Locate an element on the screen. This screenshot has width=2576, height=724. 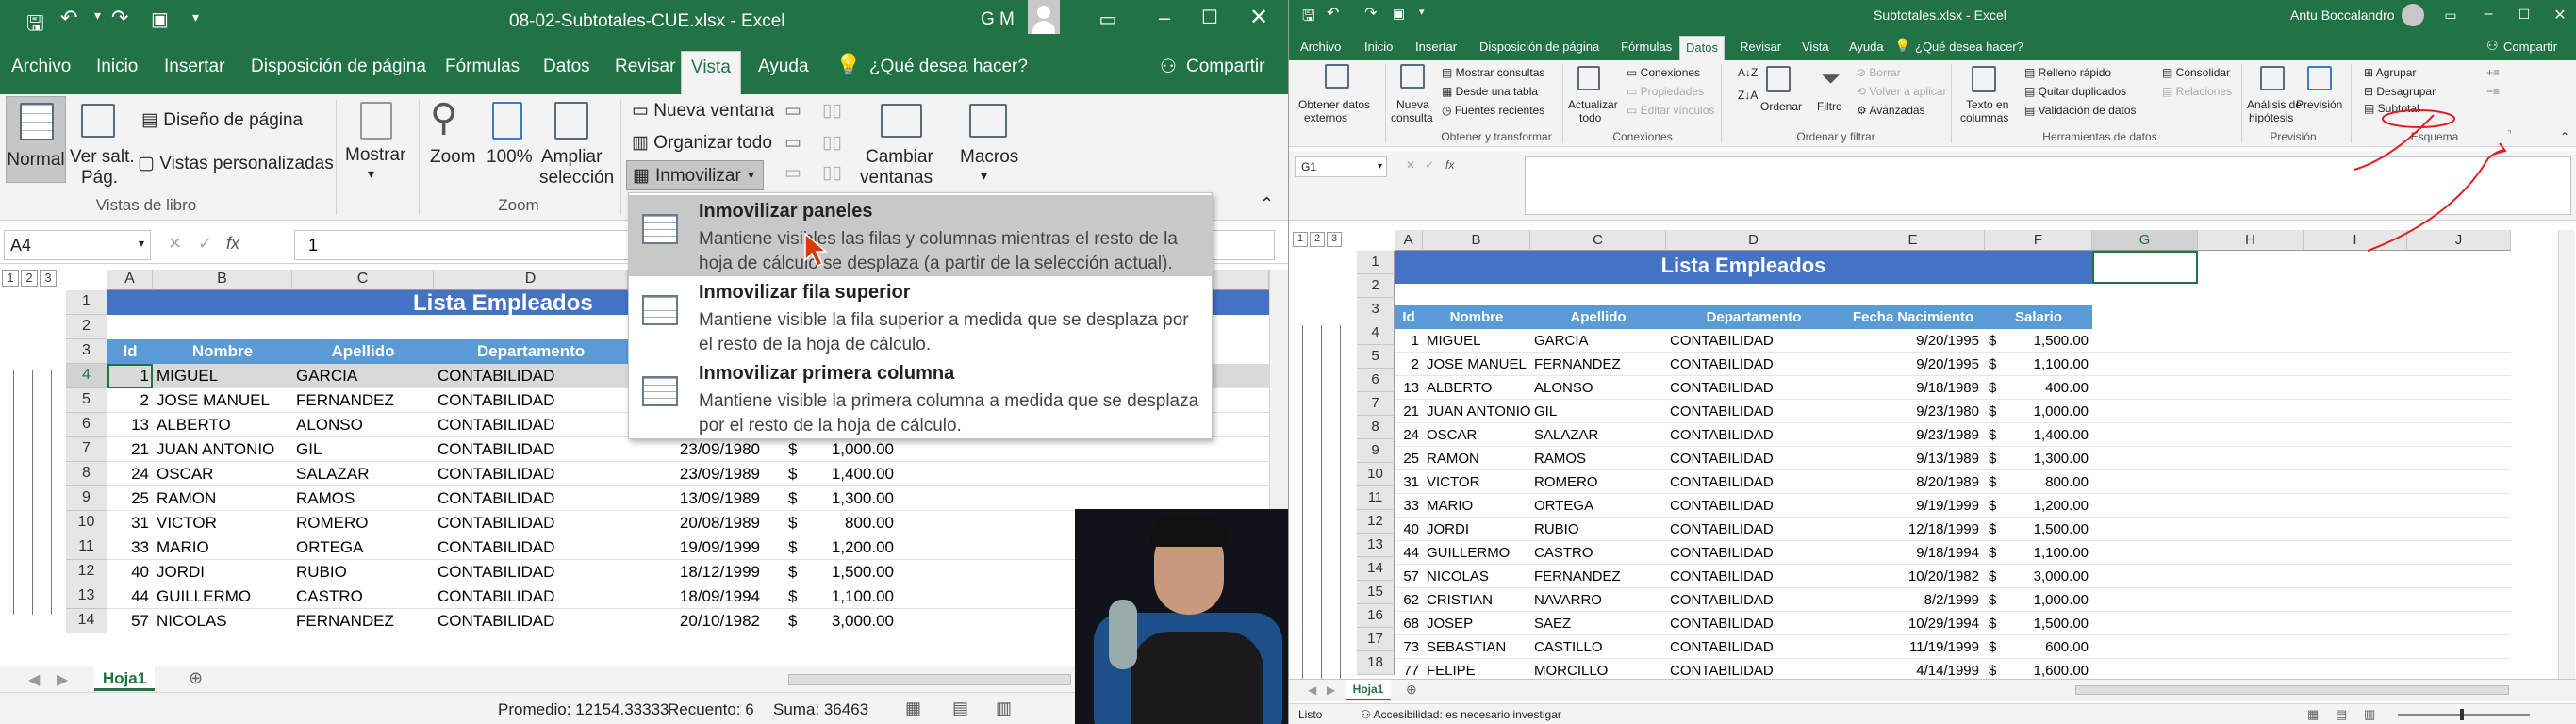
hide-icon: ▭ is located at coordinates (792, 143).